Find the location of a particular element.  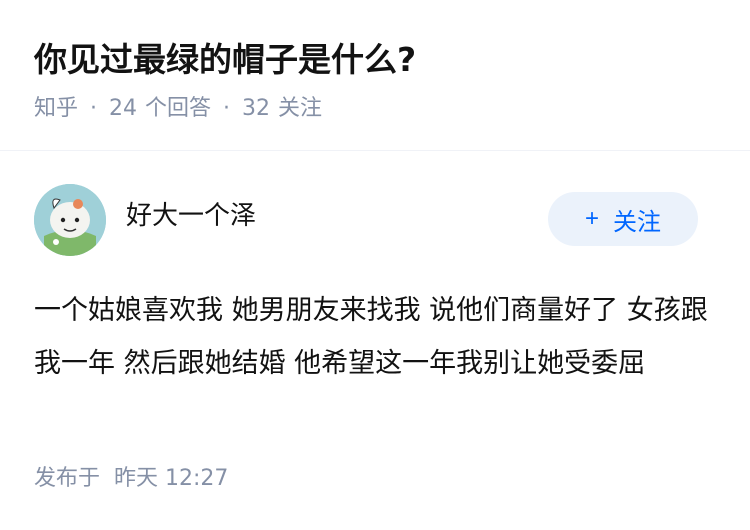

publish-time: 发布于 昨天 12:27 is located at coordinates (131, 479).